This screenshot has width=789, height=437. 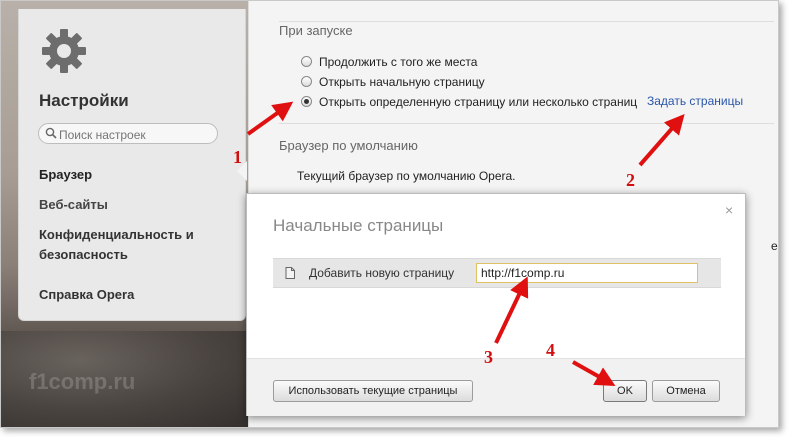 What do you see at coordinates (406, 176) in the screenshot?
I see `default-browser-status: Текущий браузер по умолчанию Opera.` at bounding box center [406, 176].